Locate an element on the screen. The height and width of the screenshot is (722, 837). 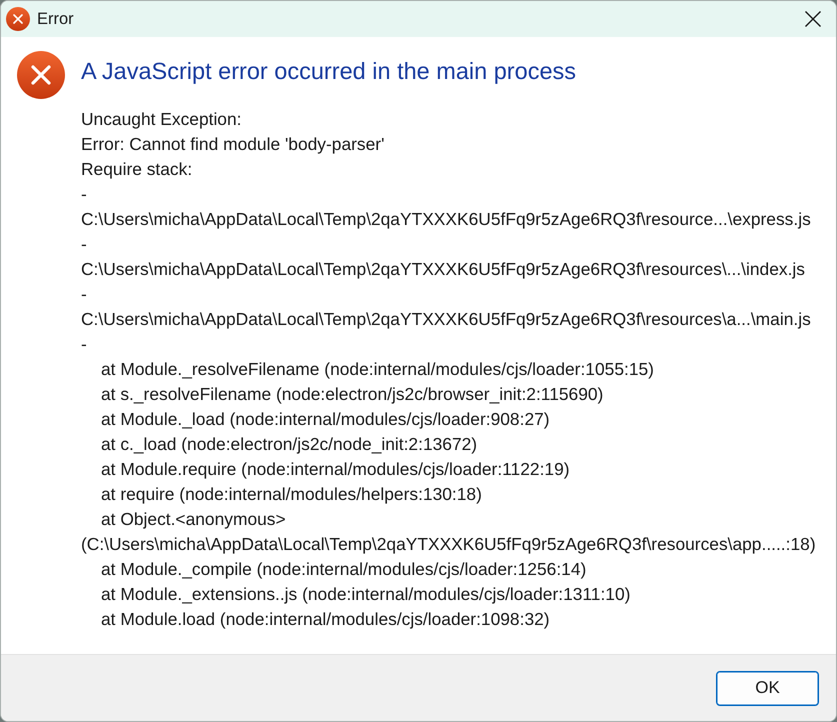
stack-frame-line: at Module._resolveFilename (node:internal/modules/cjs/loader:1055:15) is located at coordinates (377, 369).